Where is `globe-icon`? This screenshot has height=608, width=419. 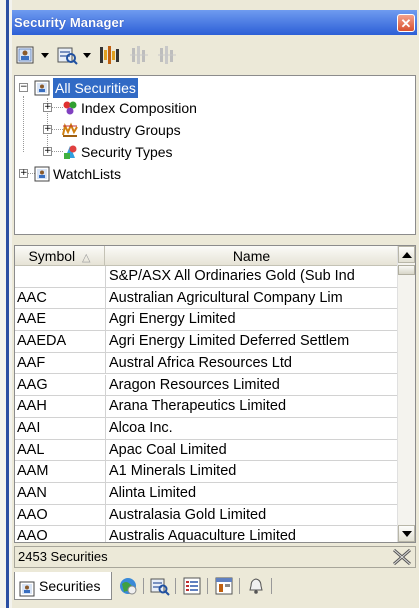
globe-icon is located at coordinates (128, 590).